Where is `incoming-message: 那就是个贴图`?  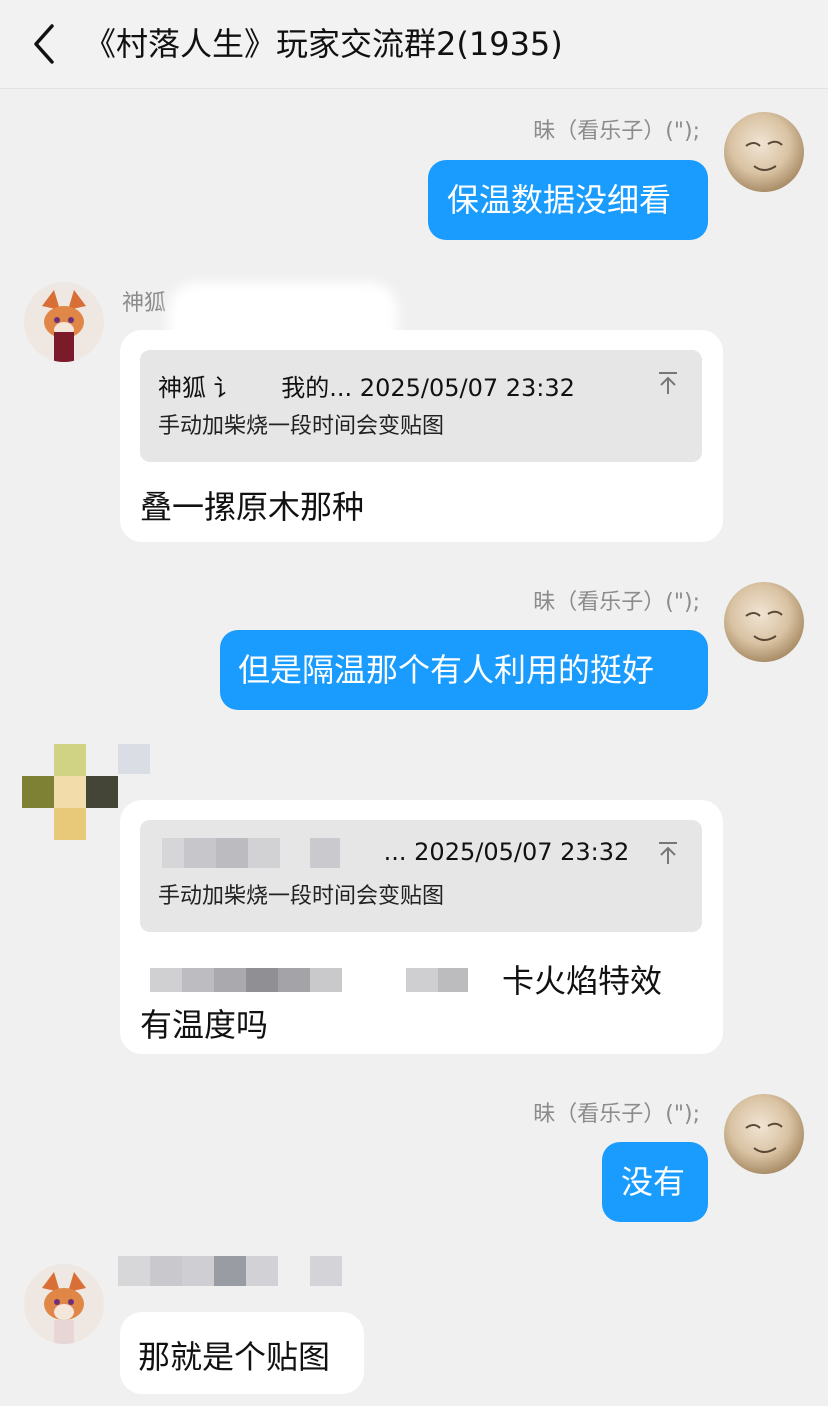 incoming-message: 那就是个贴图 is located at coordinates (242, 1353).